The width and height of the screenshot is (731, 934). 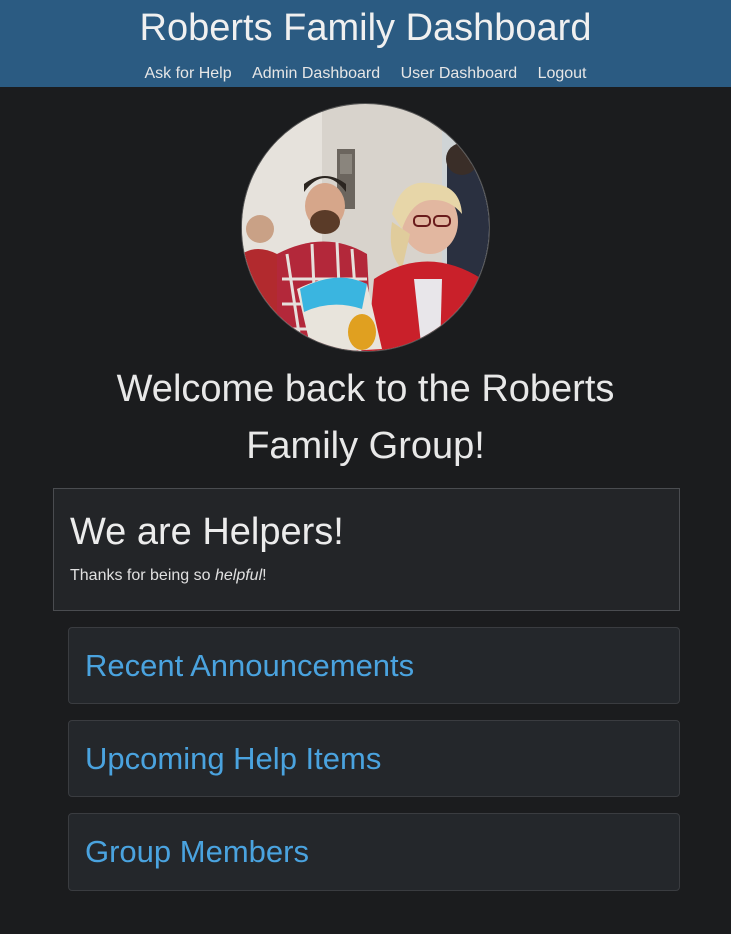 I want to click on upcoming-help-items-link: Upcoming Help Items, so click(x=233, y=759).